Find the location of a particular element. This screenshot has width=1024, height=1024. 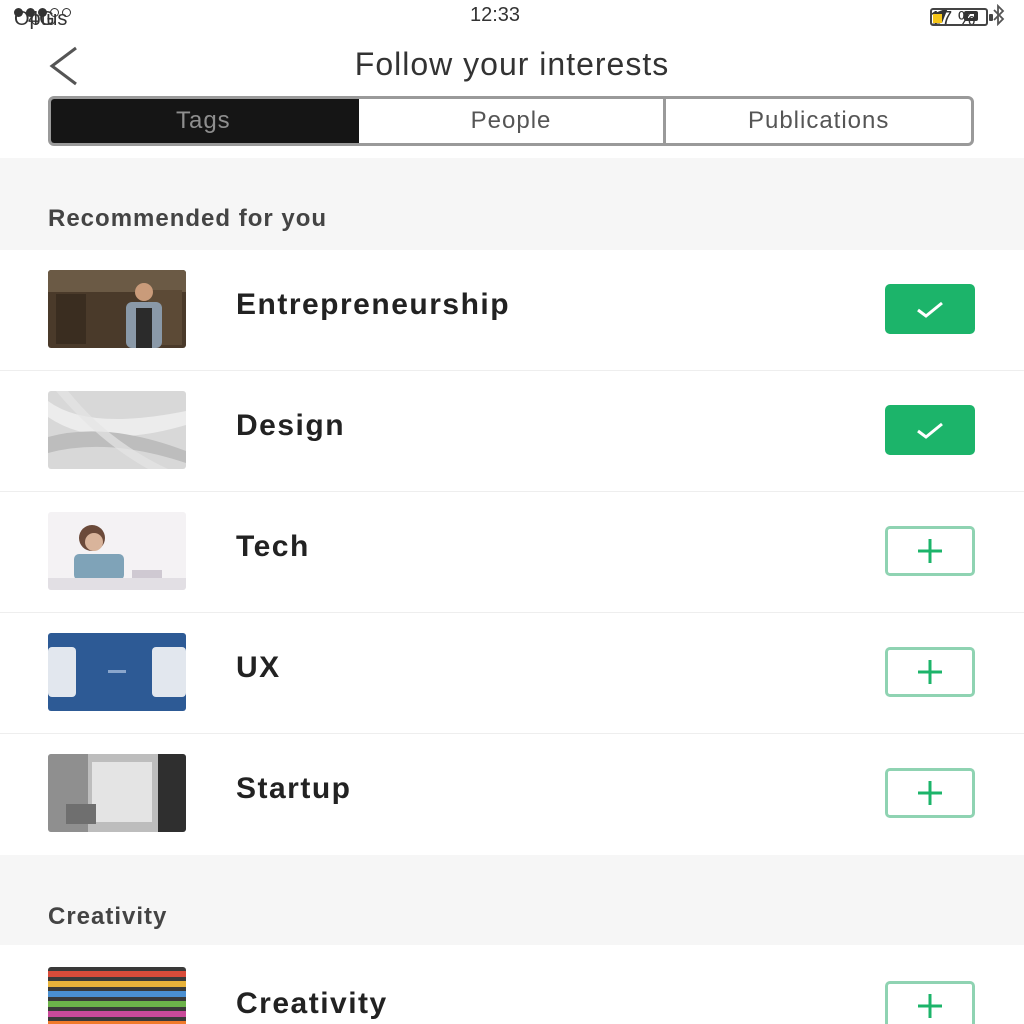

bluetooth-icon is located at coordinates (999, 15).